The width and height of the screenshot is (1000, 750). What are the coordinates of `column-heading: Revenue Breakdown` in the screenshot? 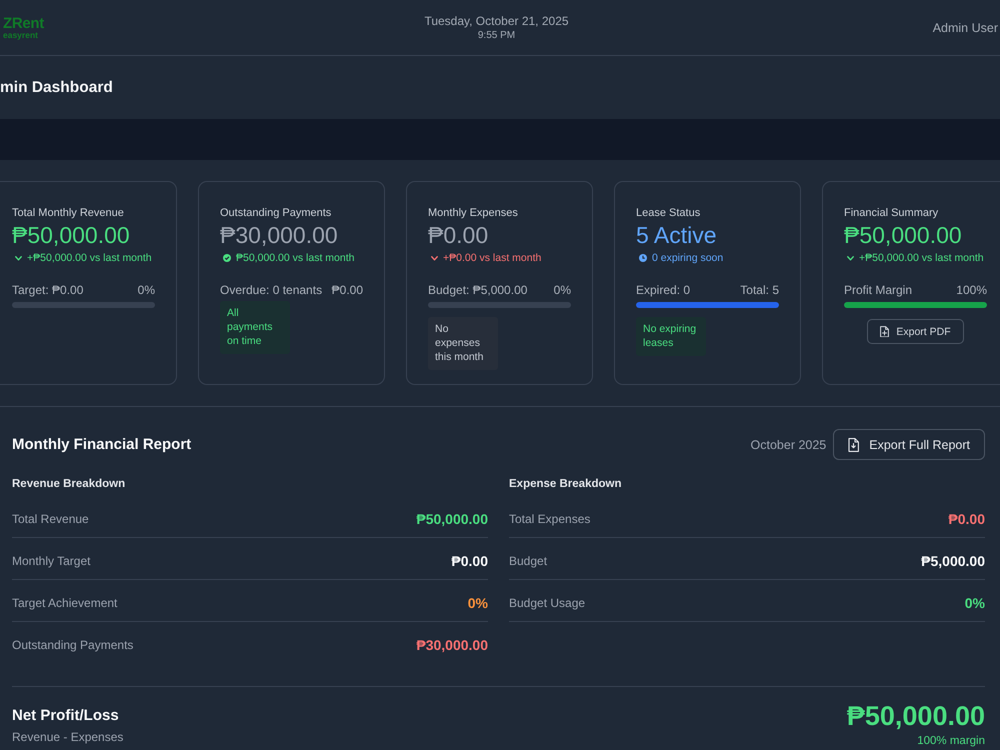 It's located at (69, 484).